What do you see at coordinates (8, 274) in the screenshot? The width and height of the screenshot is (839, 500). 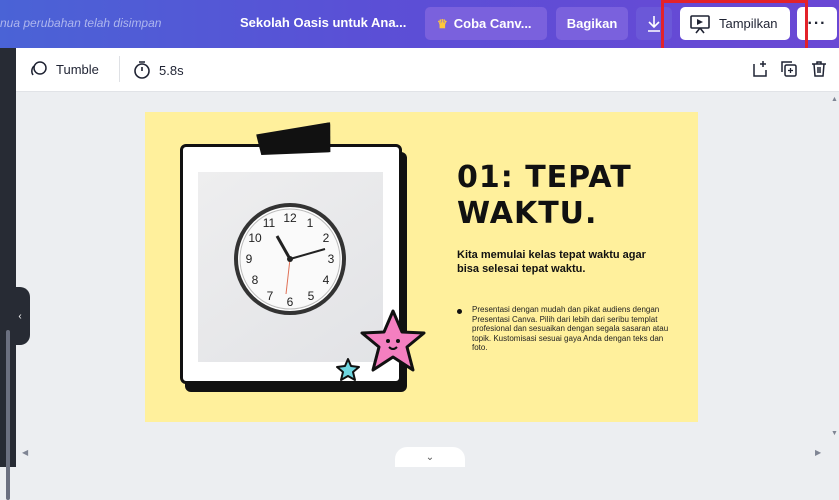 I see `side-panel-rail` at bounding box center [8, 274].